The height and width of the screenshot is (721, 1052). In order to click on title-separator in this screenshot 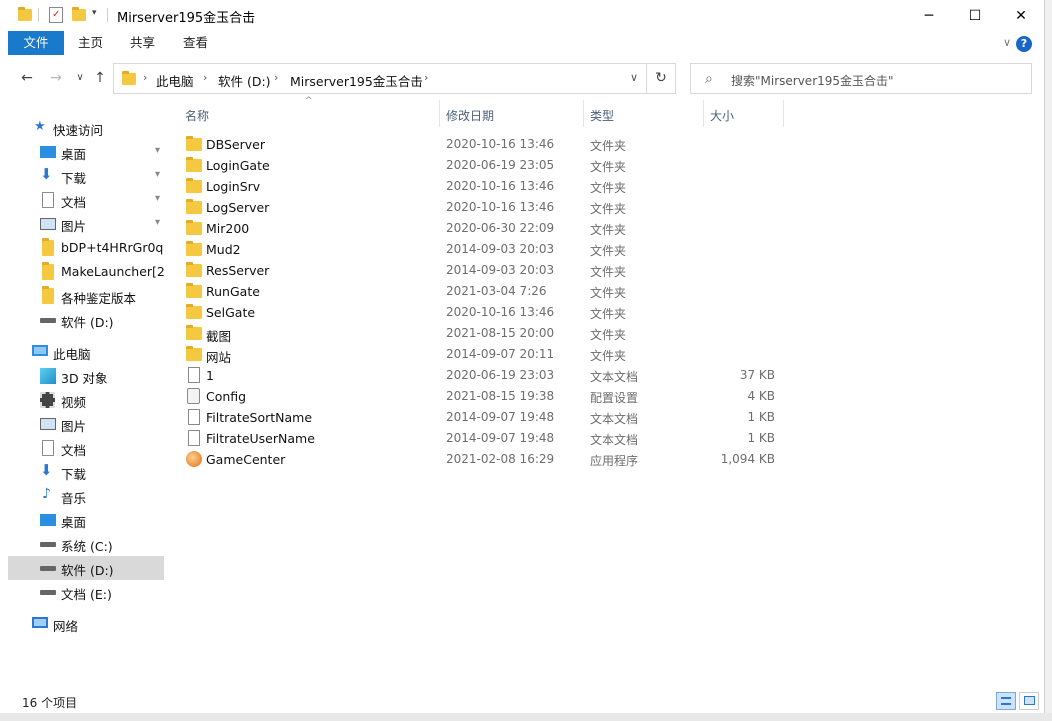, I will do `click(107, 15)`.